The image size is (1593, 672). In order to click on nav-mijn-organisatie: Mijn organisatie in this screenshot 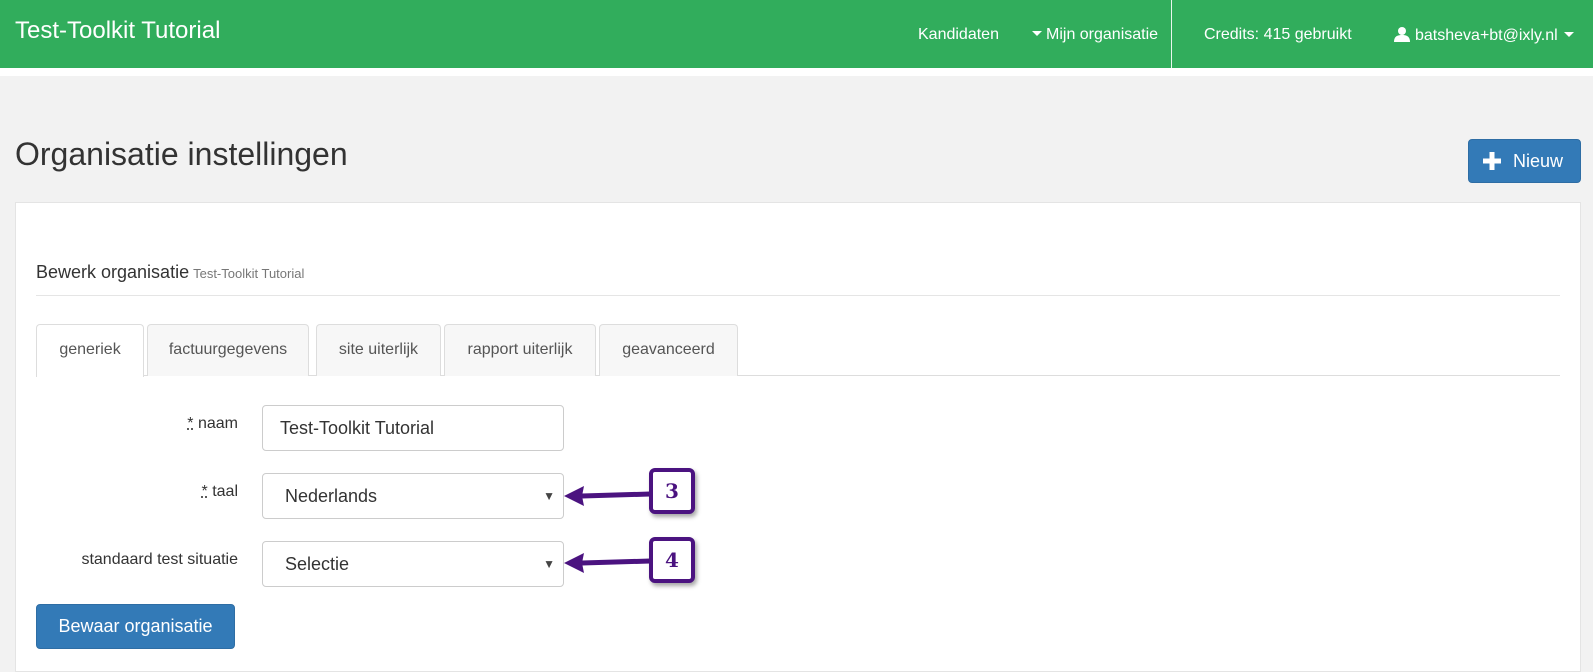, I will do `click(1095, 35)`.